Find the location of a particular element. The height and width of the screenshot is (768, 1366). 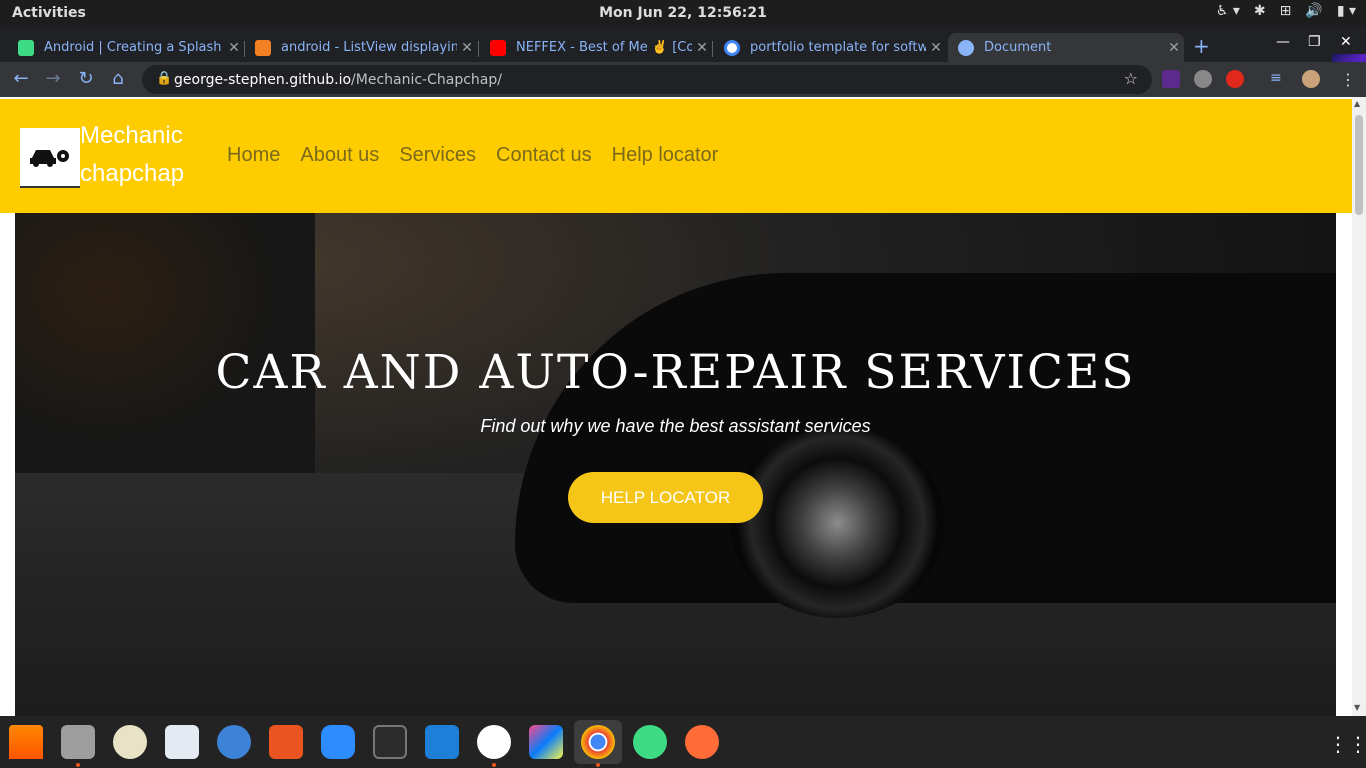

tab-title: portfolio template for softw is located at coordinates (838, 47).